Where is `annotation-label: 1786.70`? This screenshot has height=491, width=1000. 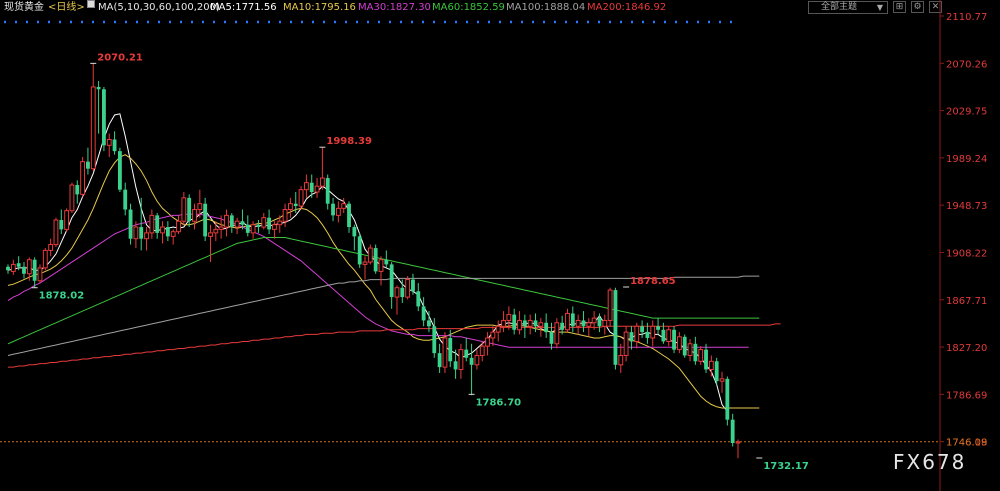 annotation-label: 1786.70 is located at coordinates (499, 402).